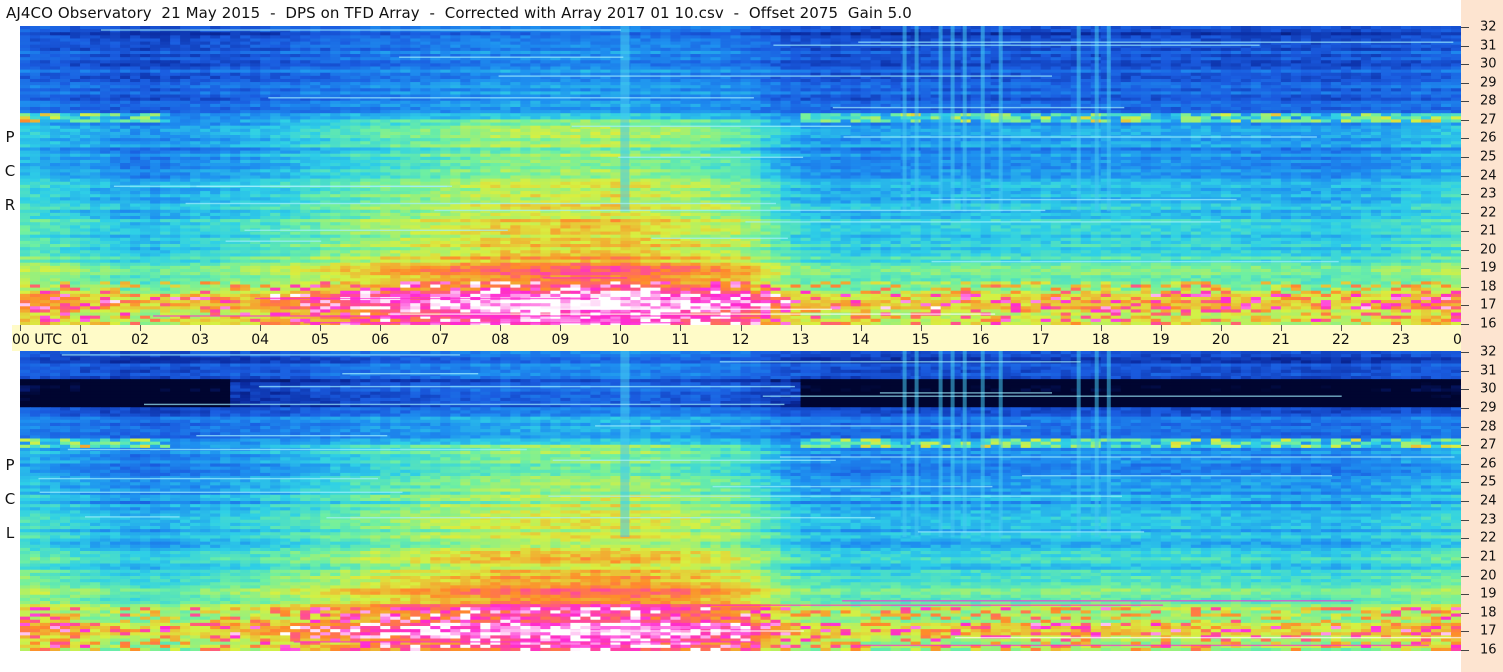 This screenshot has width=1503, height=672. I want to click on rcp-label: P C R, so click(10, 181).